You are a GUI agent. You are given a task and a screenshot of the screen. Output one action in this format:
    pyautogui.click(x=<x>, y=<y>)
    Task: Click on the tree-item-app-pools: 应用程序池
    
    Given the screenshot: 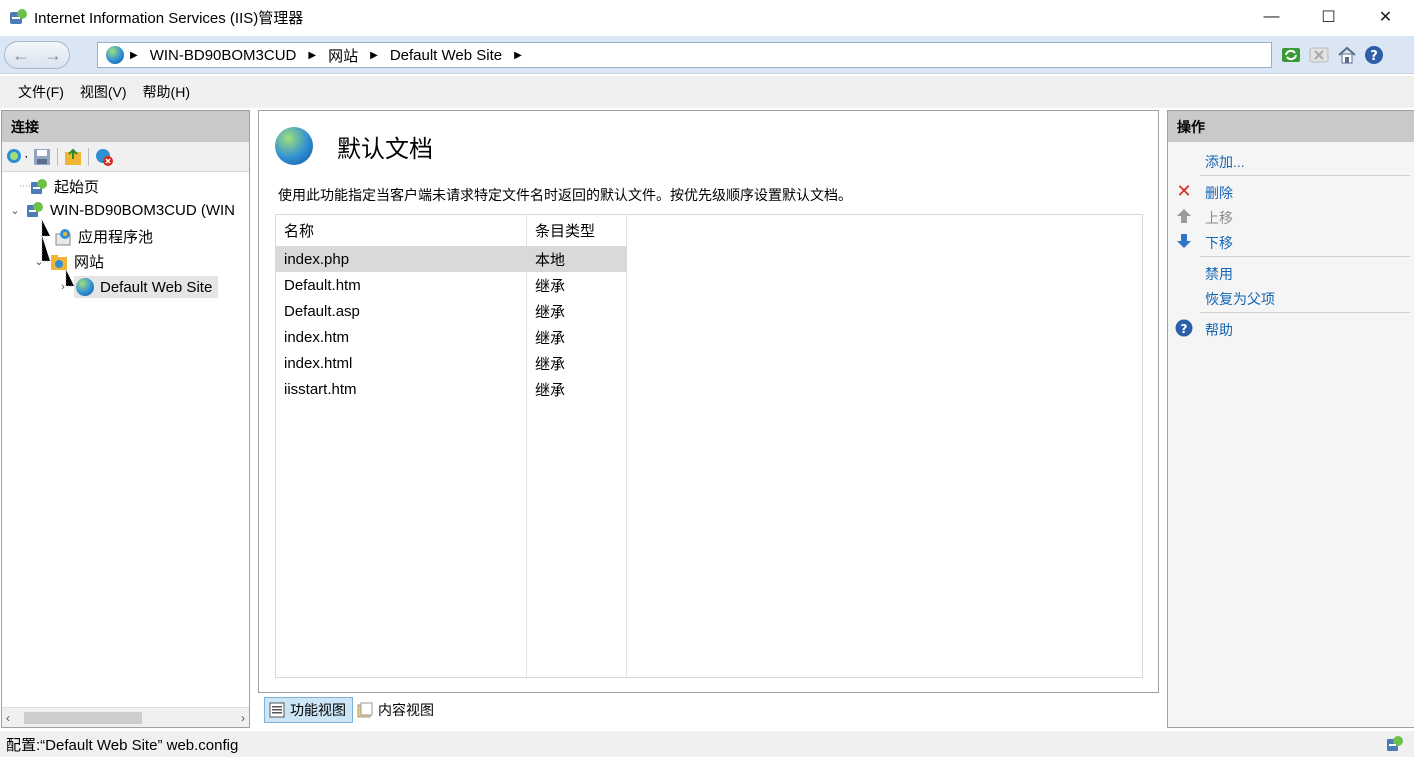 What is the action you would take?
    pyautogui.click(x=103, y=236)
    